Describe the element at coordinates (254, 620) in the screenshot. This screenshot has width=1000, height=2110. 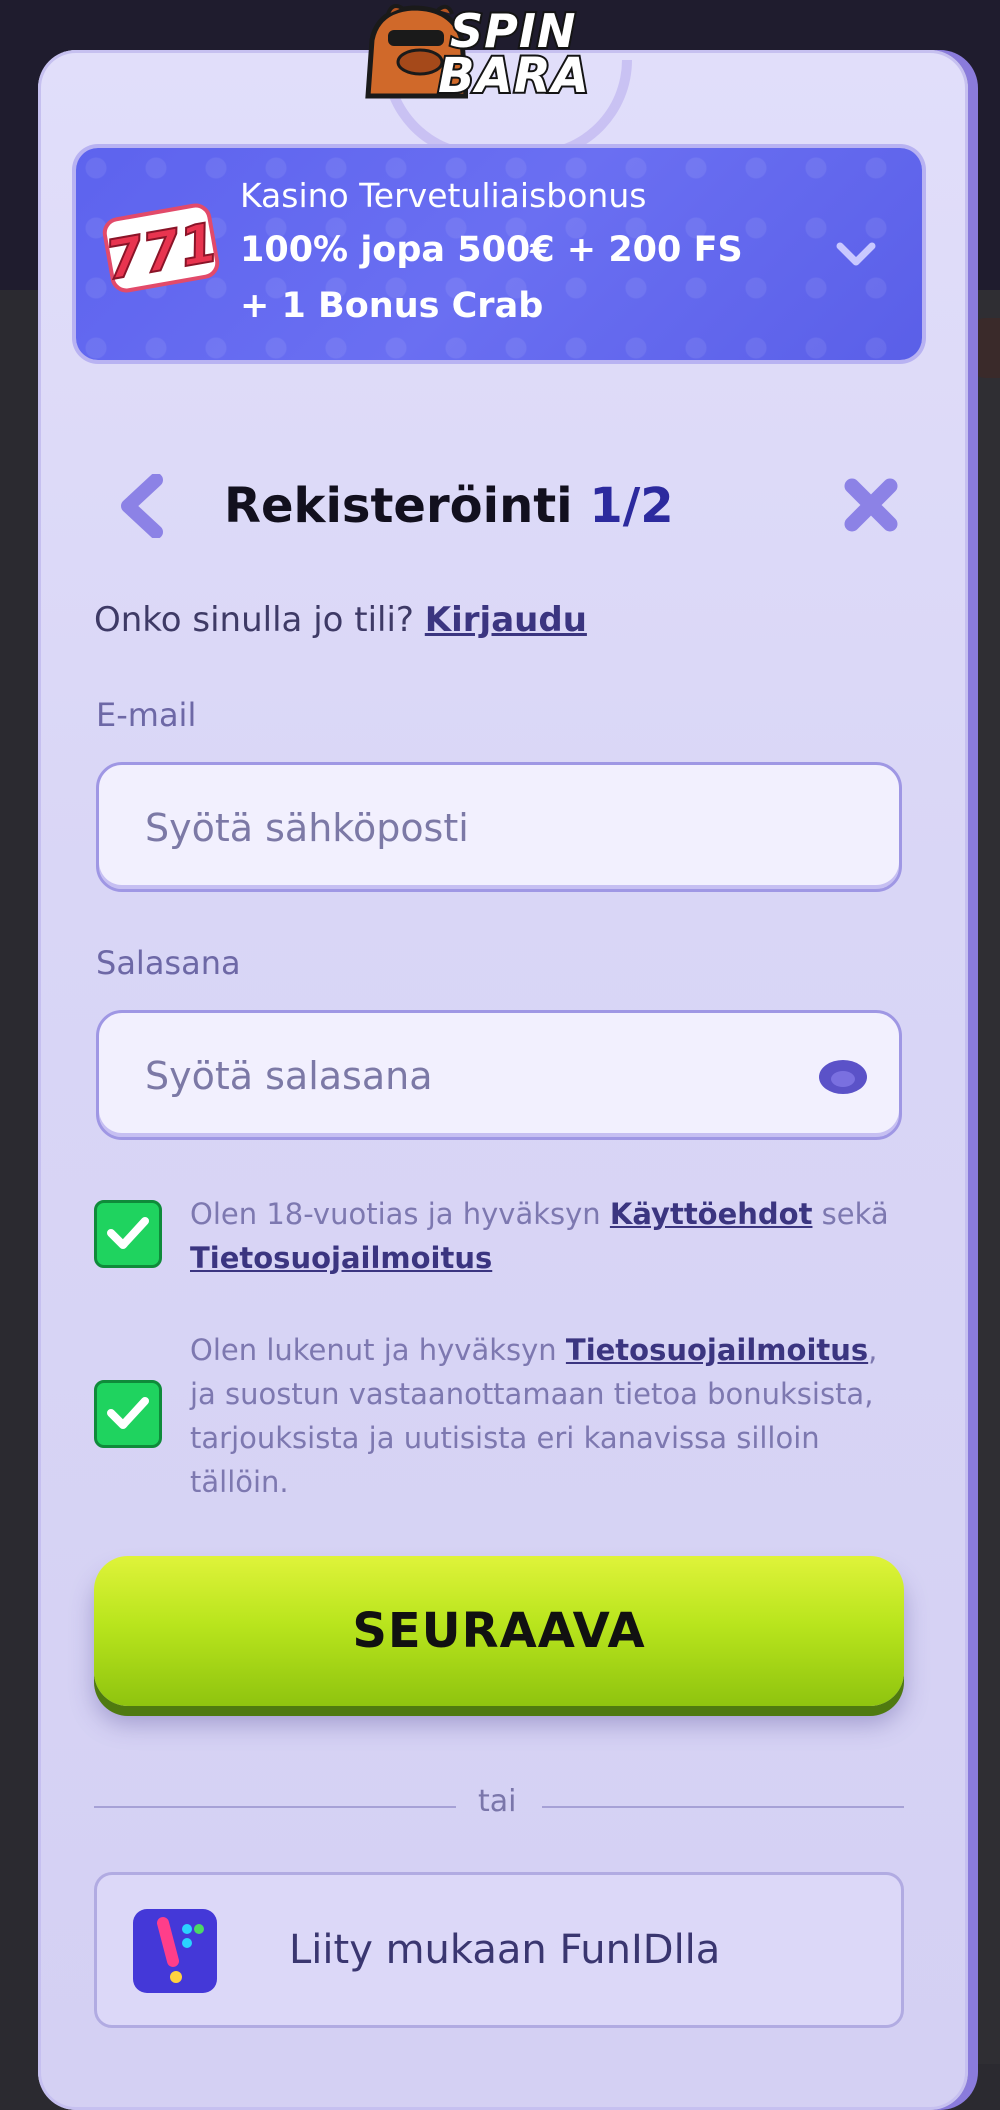
I see `login-question: Onko sinulla jo tili?` at that location.